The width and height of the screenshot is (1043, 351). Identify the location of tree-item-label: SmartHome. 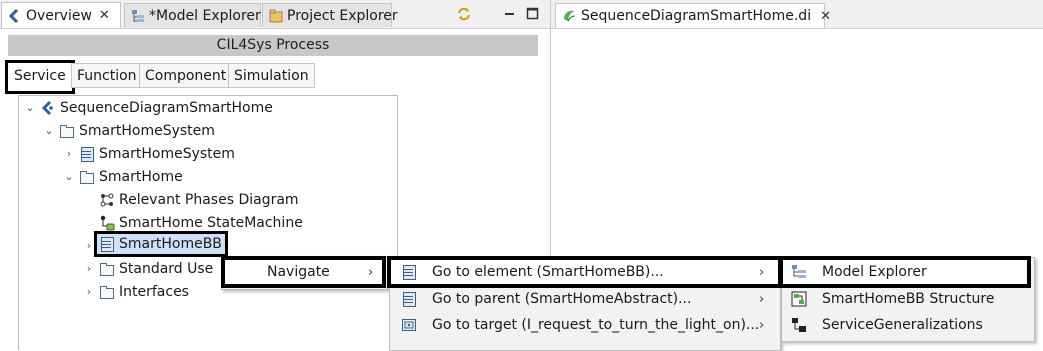
(141, 176).